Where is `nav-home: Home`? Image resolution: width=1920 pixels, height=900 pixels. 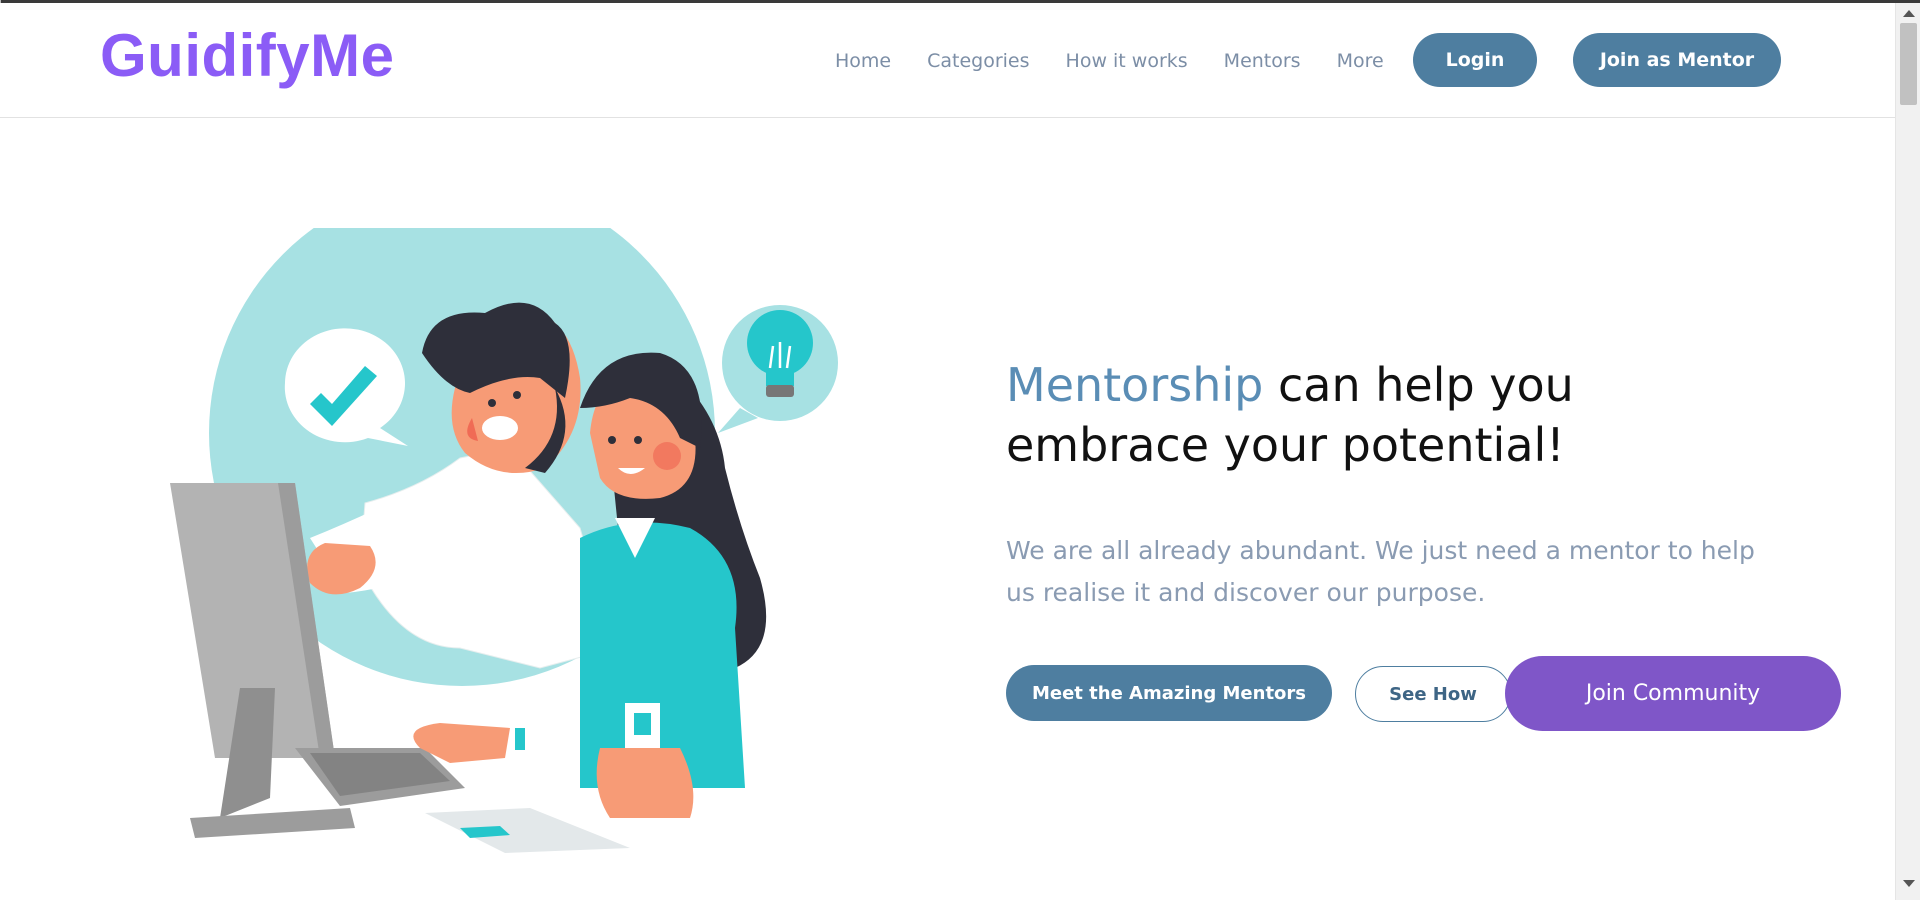
nav-home: Home is located at coordinates (863, 61).